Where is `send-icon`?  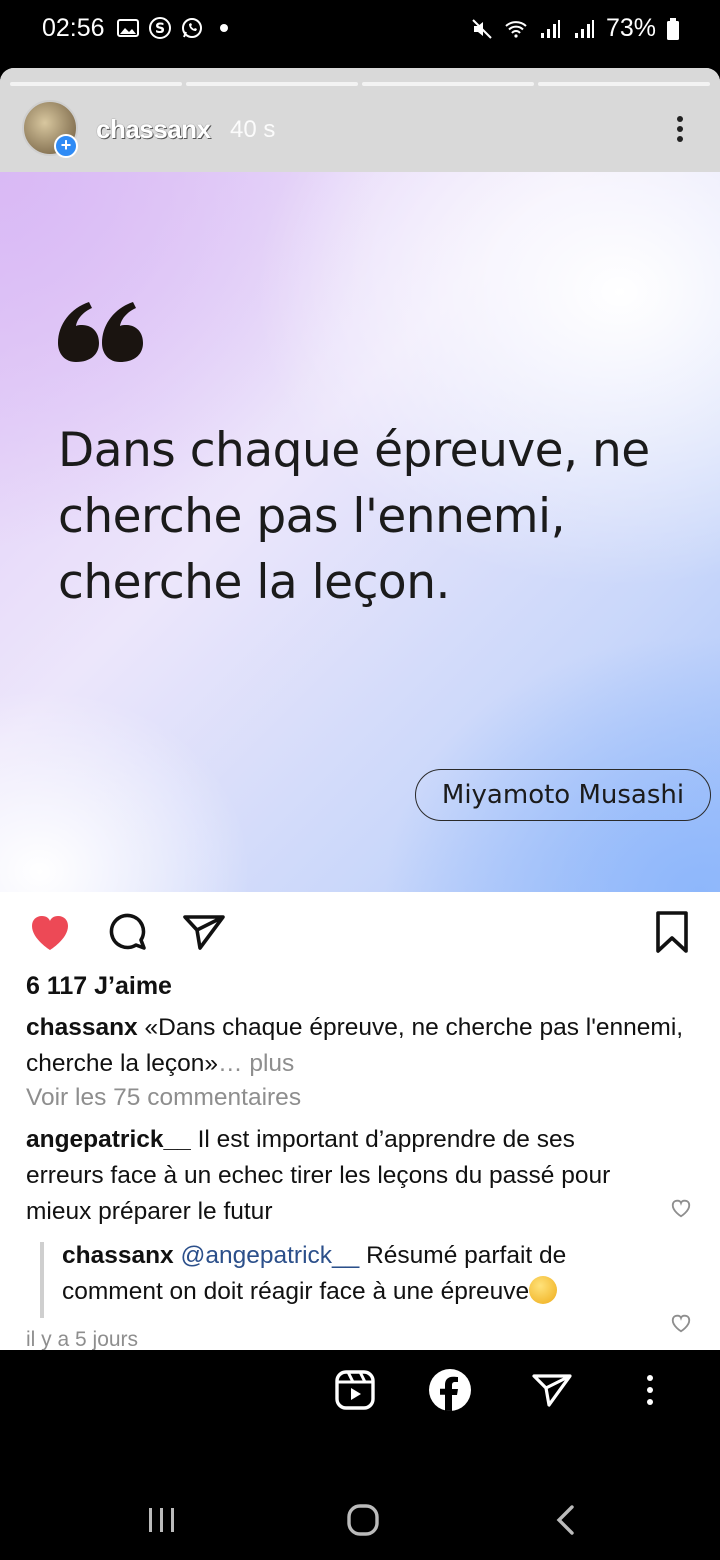 send-icon is located at coordinates (552, 1390).